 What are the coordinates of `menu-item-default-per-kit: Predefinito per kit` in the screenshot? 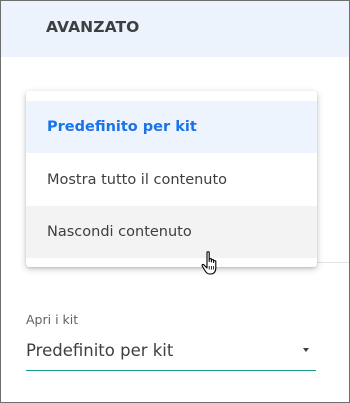 It's located at (171, 127).